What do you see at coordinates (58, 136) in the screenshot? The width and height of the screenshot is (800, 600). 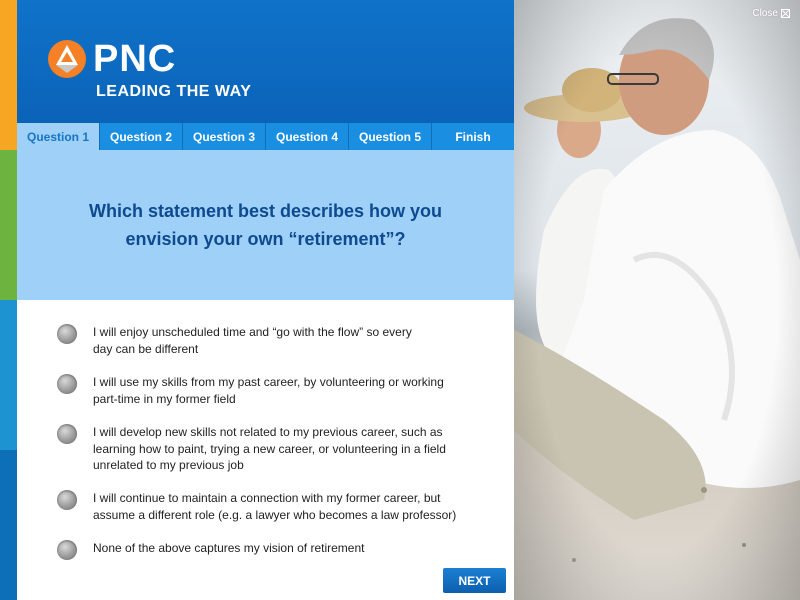 I see `tab-question-1: Question 1` at bounding box center [58, 136].